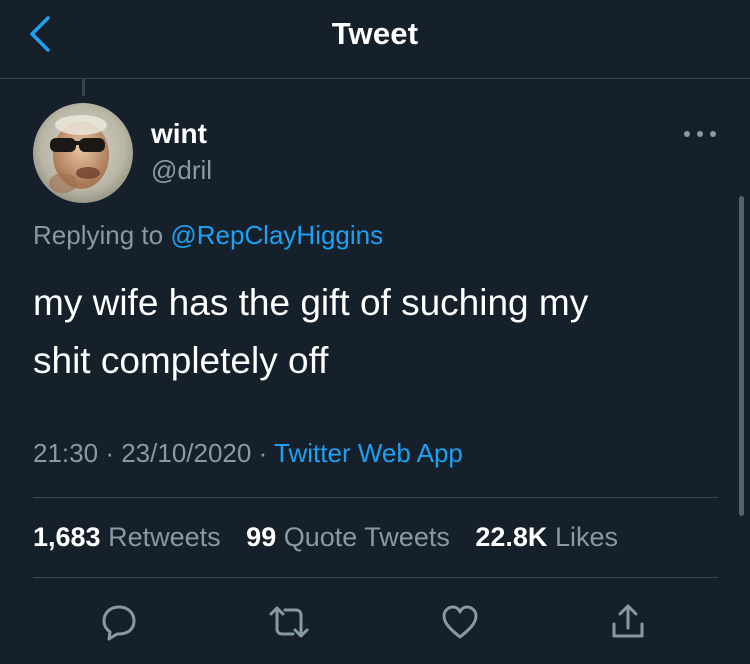 The image size is (750, 664). I want to click on retweet-icon, so click(289, 622).